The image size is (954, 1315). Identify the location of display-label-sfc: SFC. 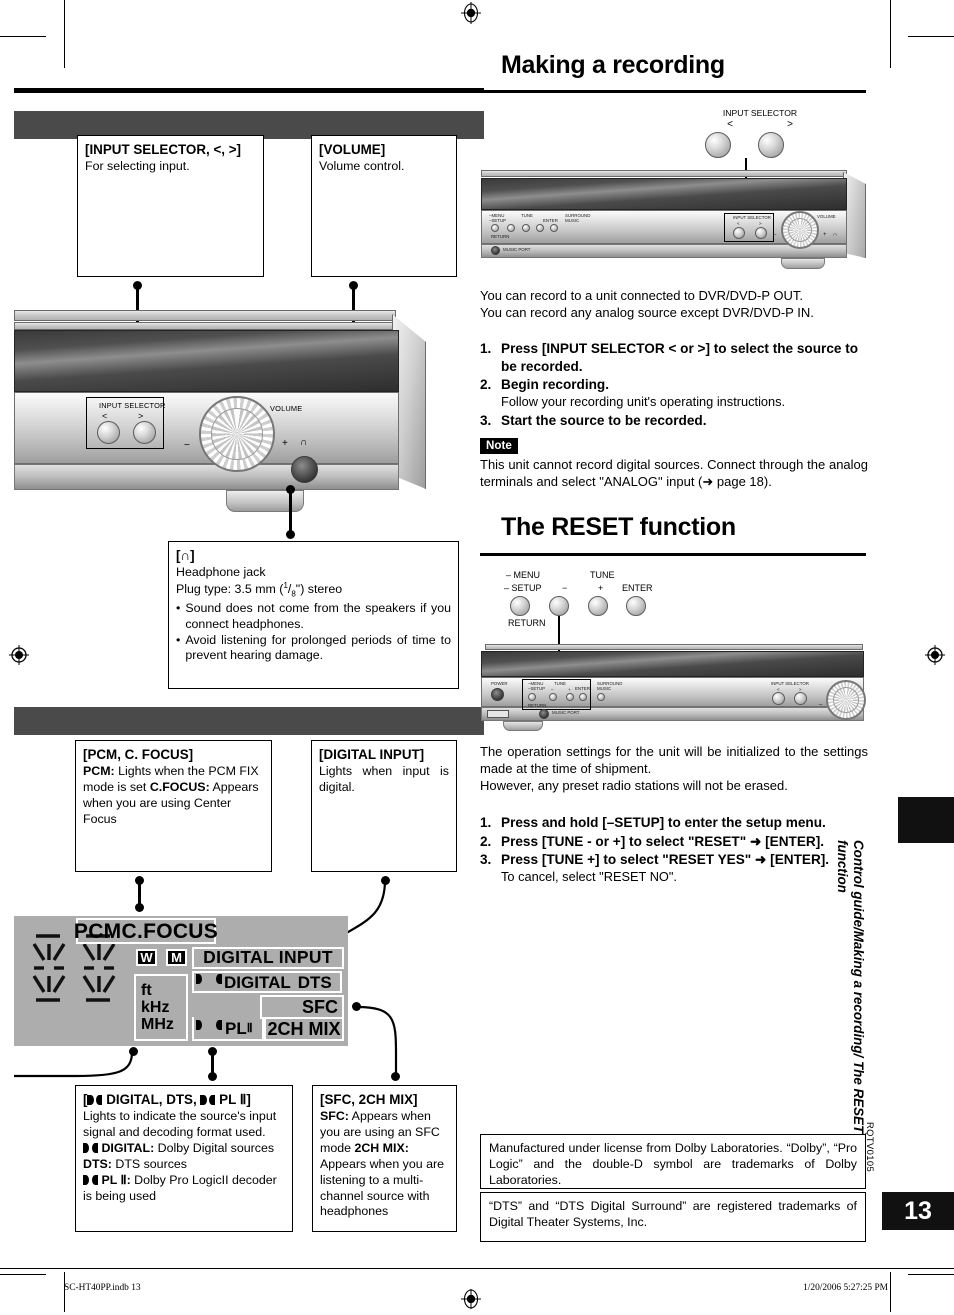
(320, 1007).